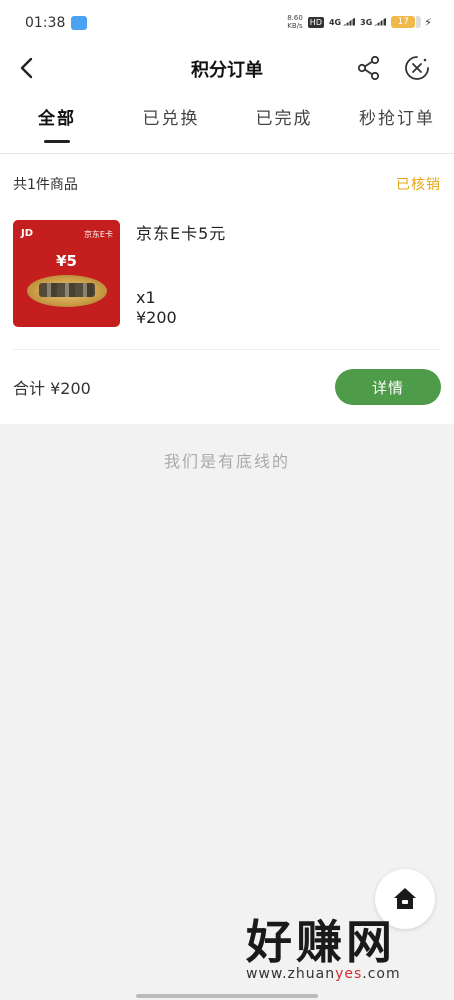 The image size is (454, 1000). Describe the element at coordinates (156, 317) in the screenshot. I see `product-price: ¥200` at that location.